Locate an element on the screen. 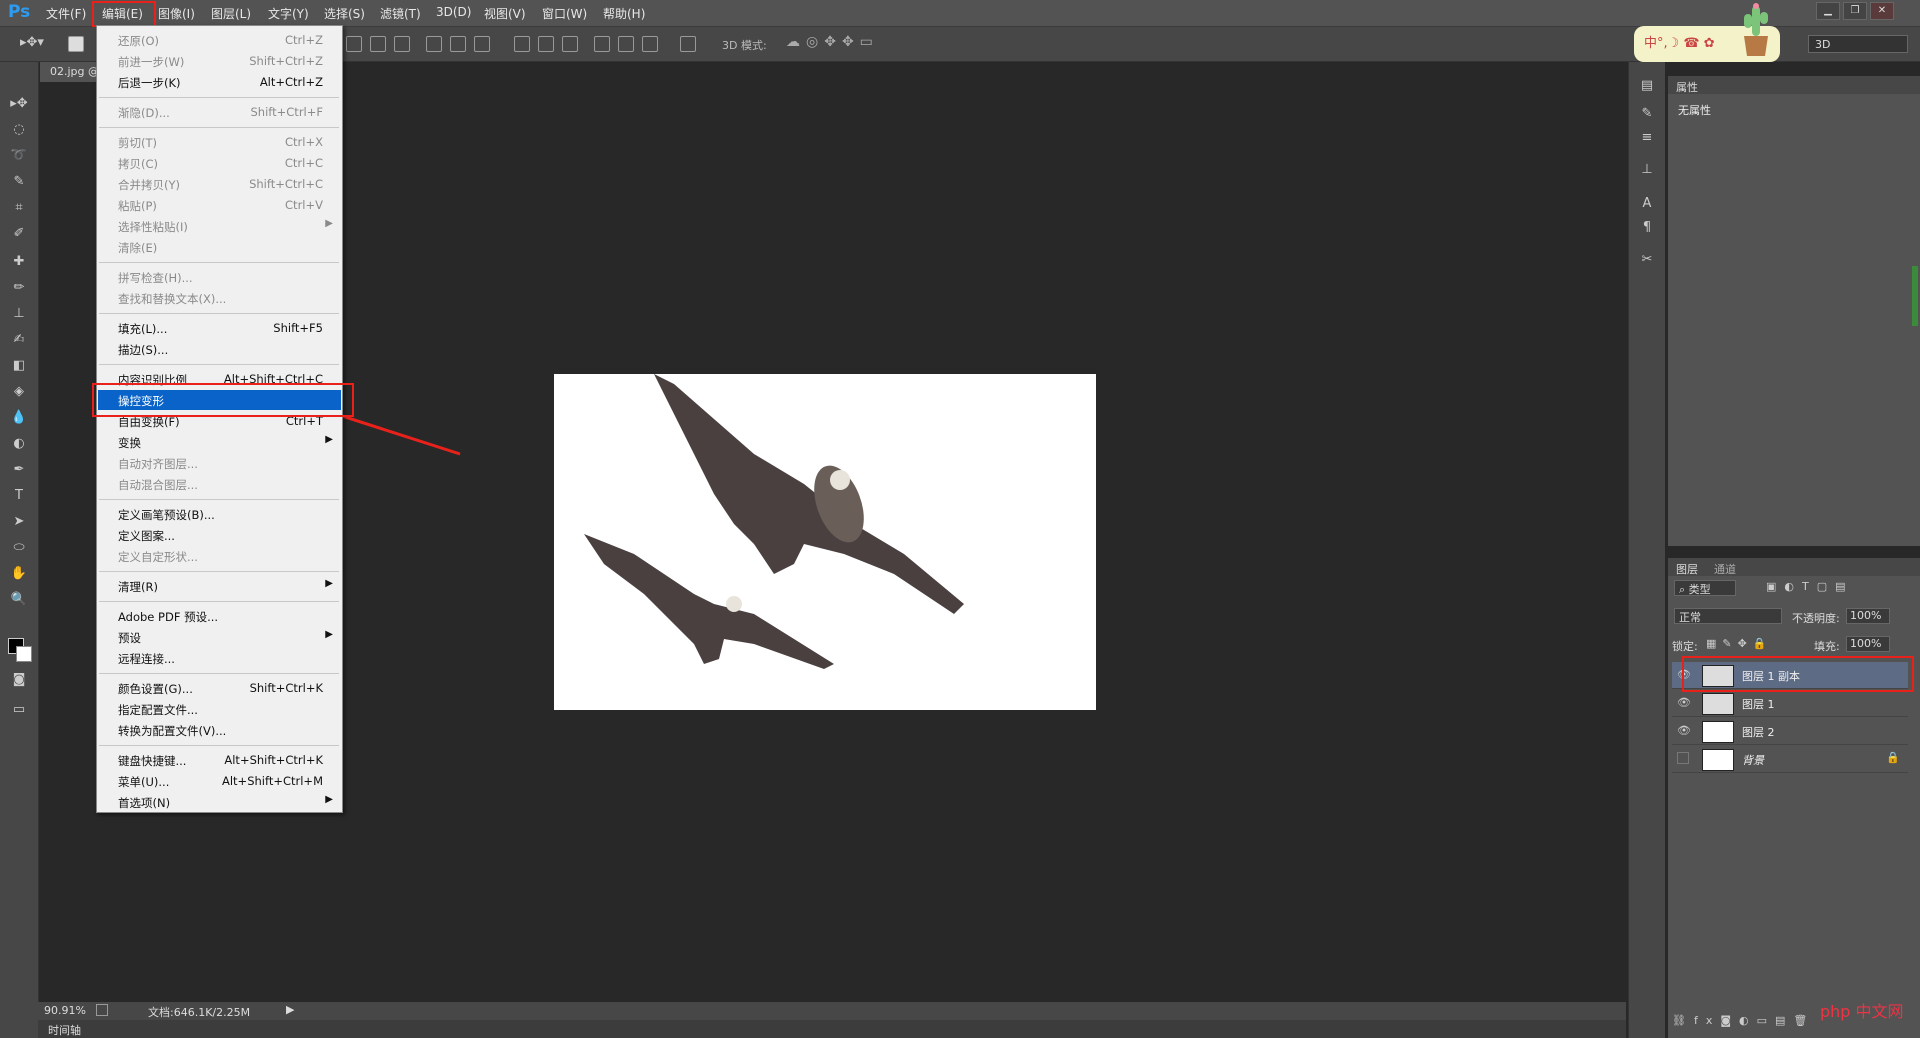 The width and height of the screenshot is (1920, 1038). path-select-icon: ➤ is located at coordinates (19, 522).